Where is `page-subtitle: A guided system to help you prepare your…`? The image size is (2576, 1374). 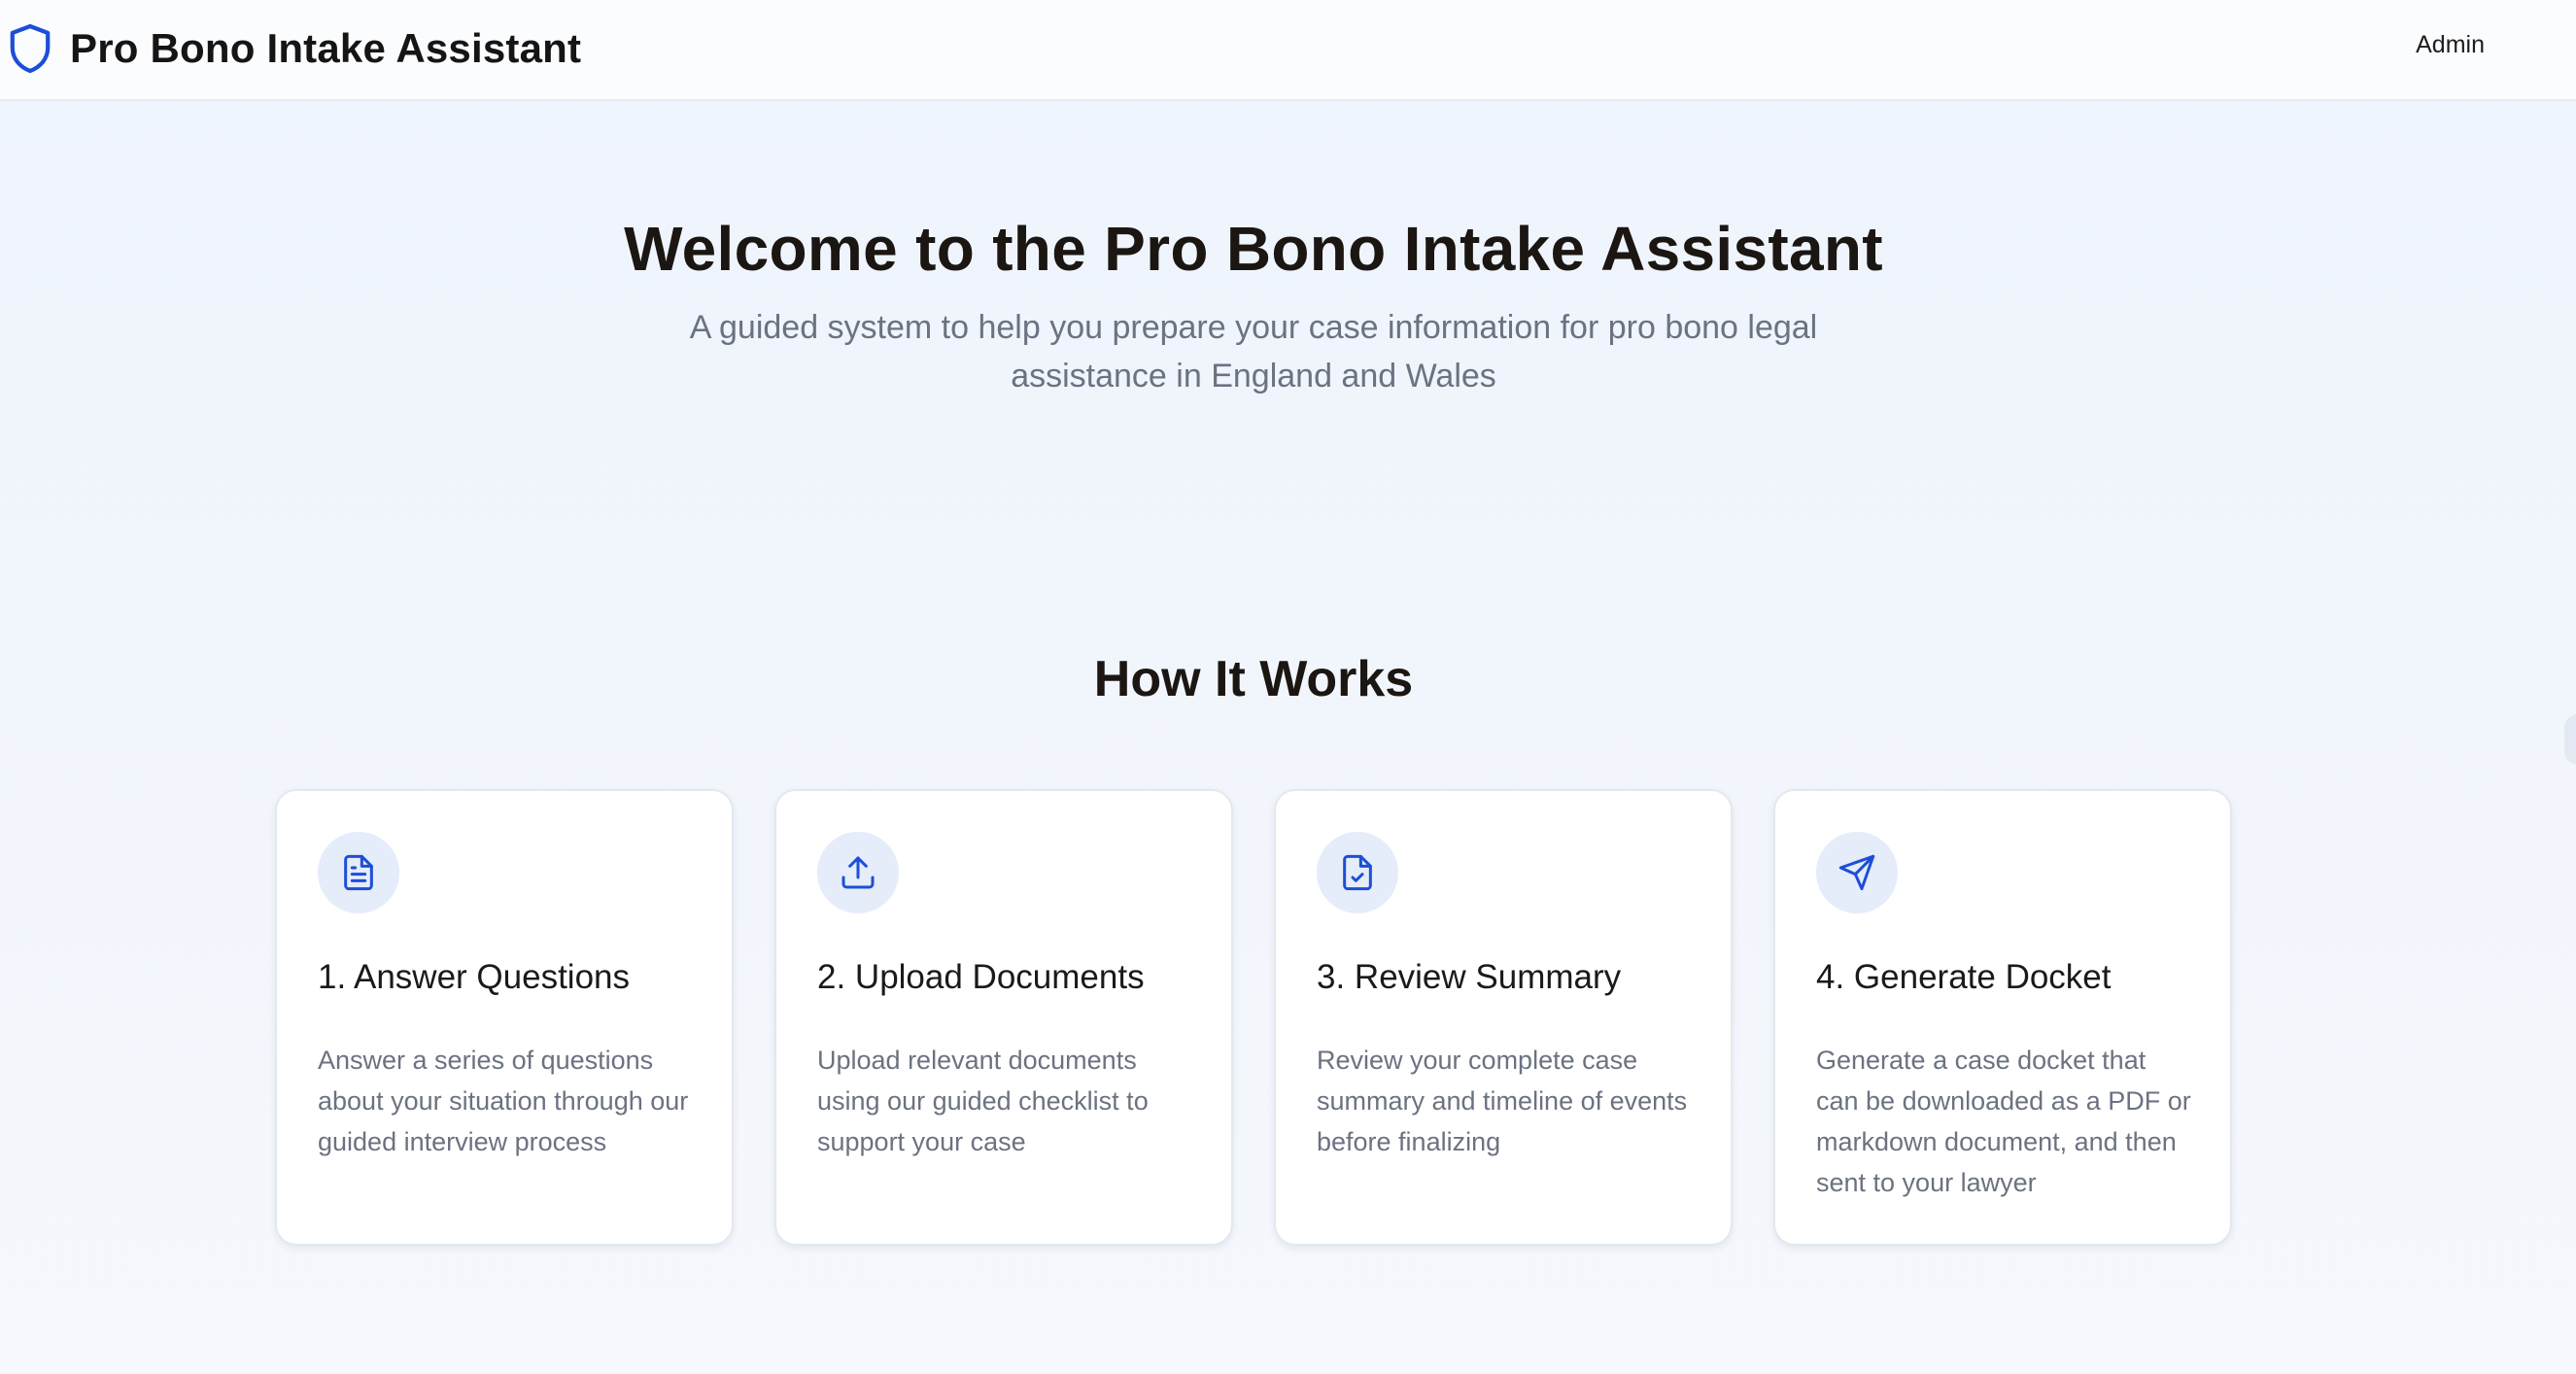 page-subtitle: A guided system to help you prepare your… is located at coordinates (1253, 352).